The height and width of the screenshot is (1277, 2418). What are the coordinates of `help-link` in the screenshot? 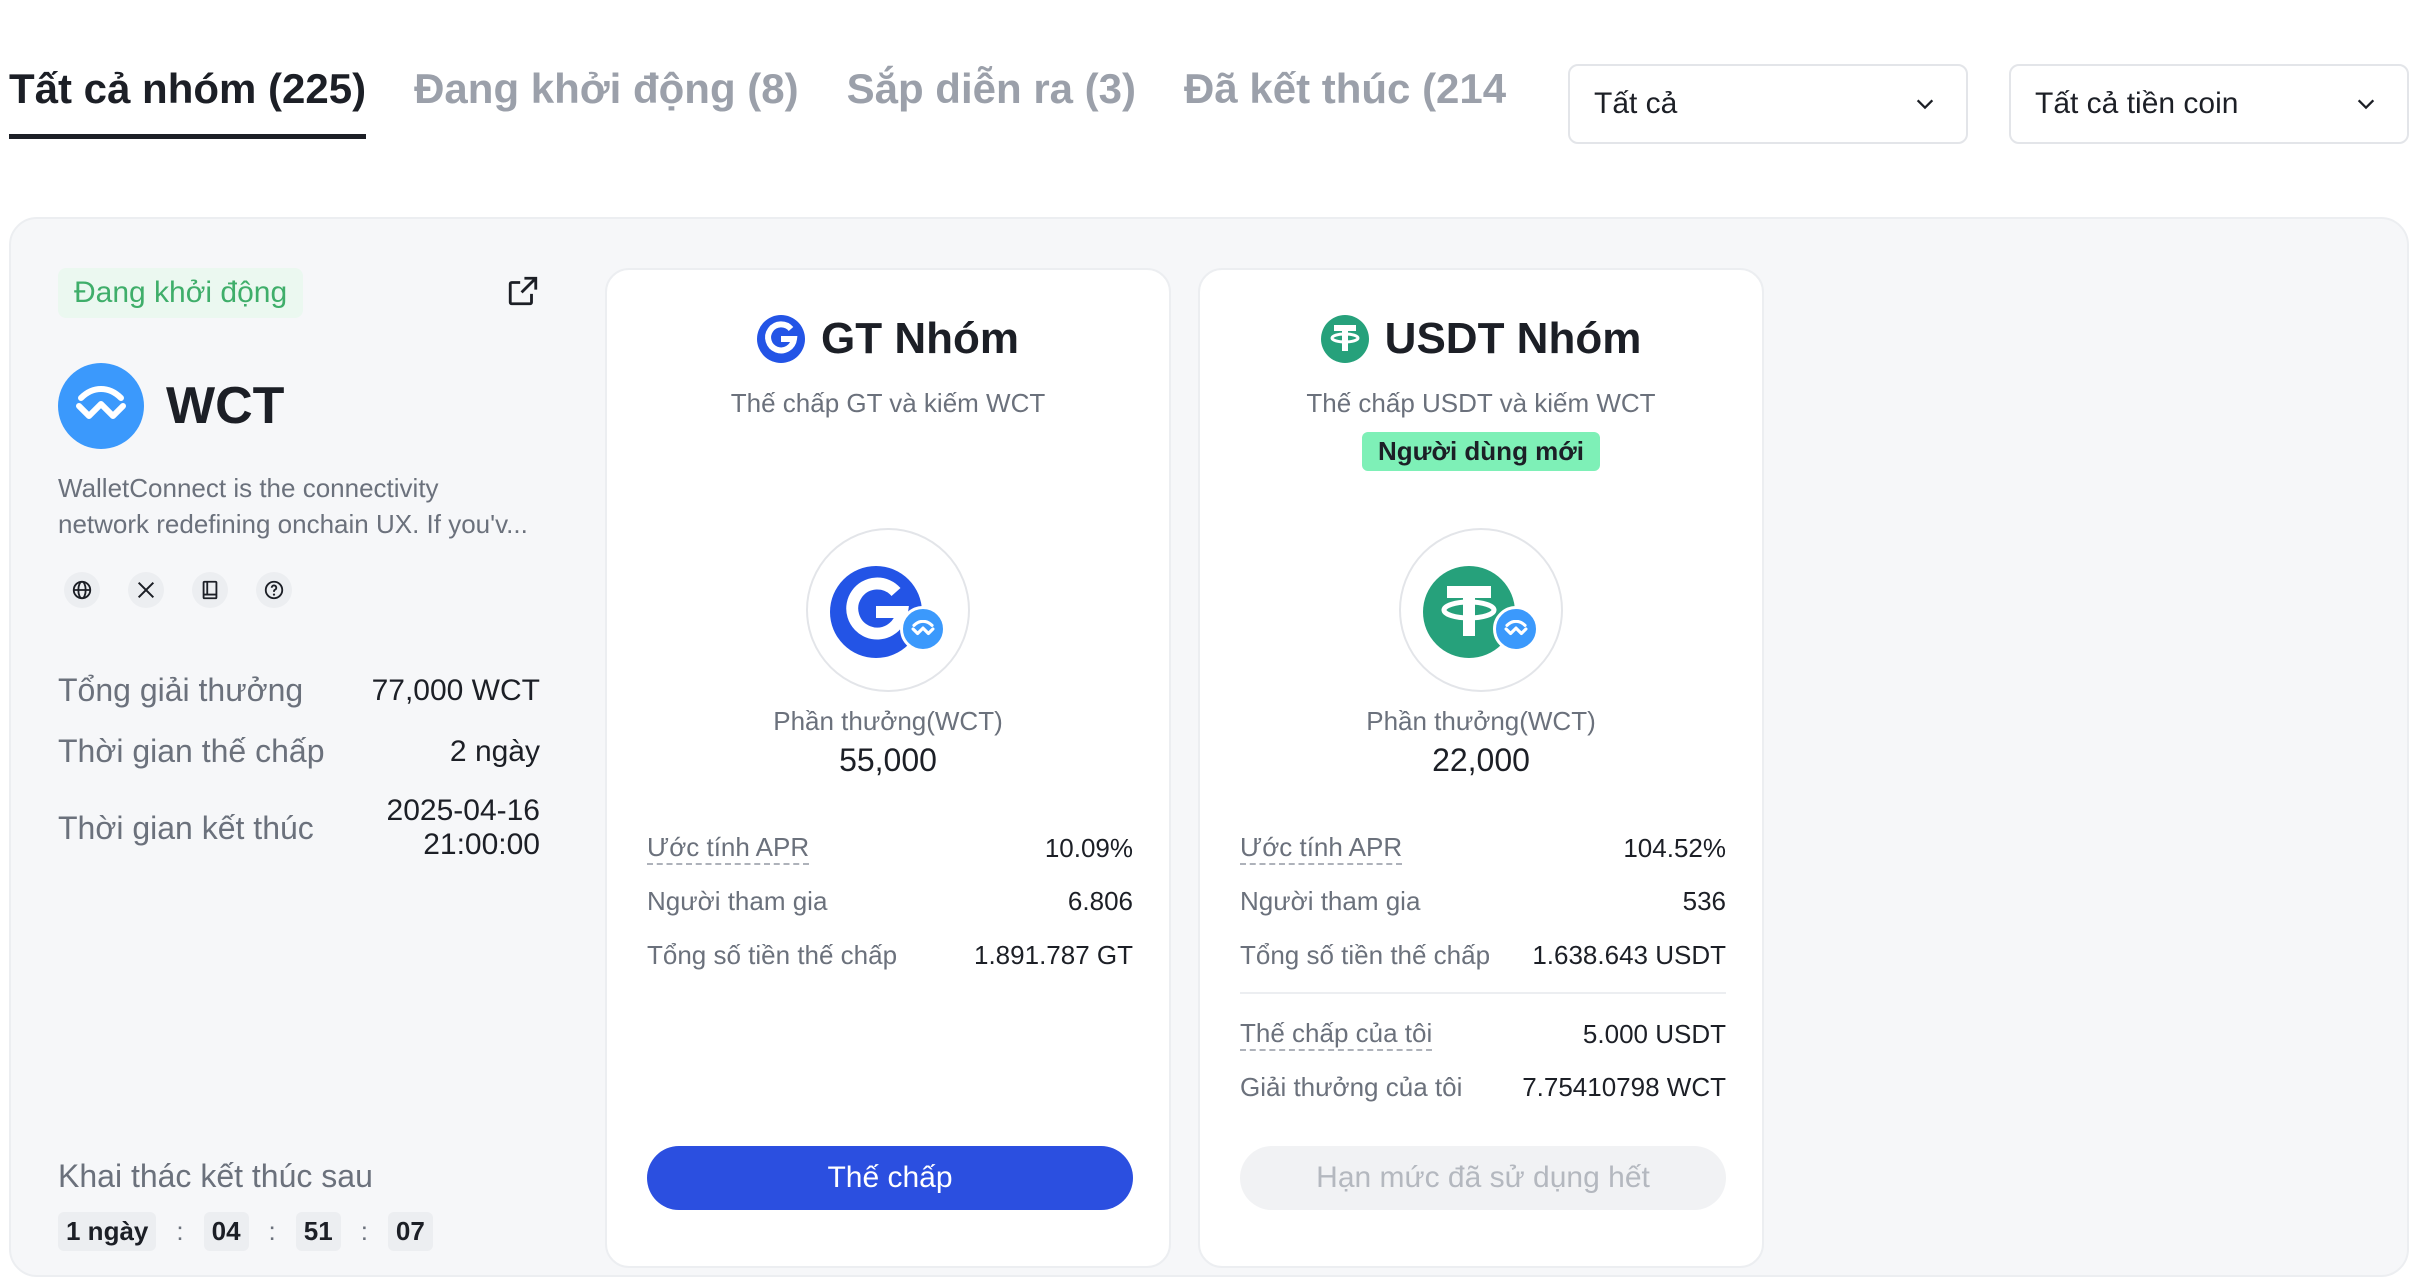 It's located at (274, 590).